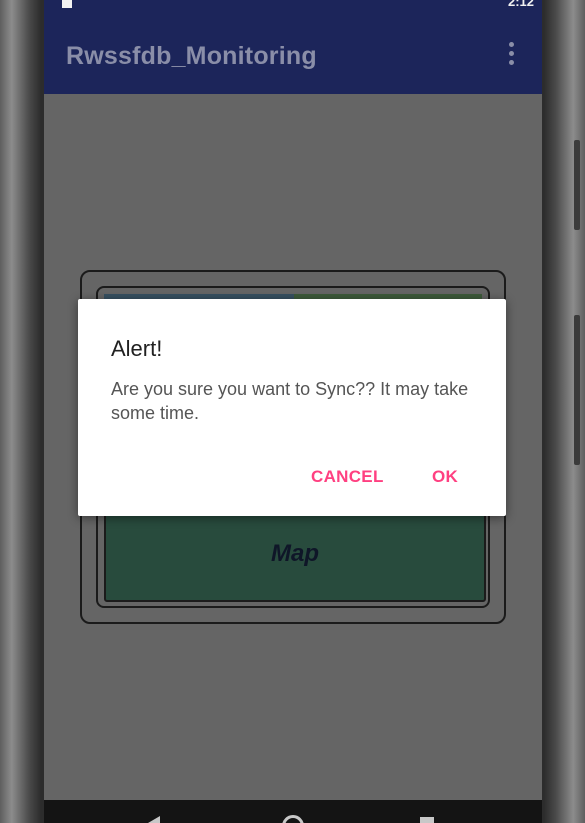  I want to click on navigation-bar, so click(293, 811).